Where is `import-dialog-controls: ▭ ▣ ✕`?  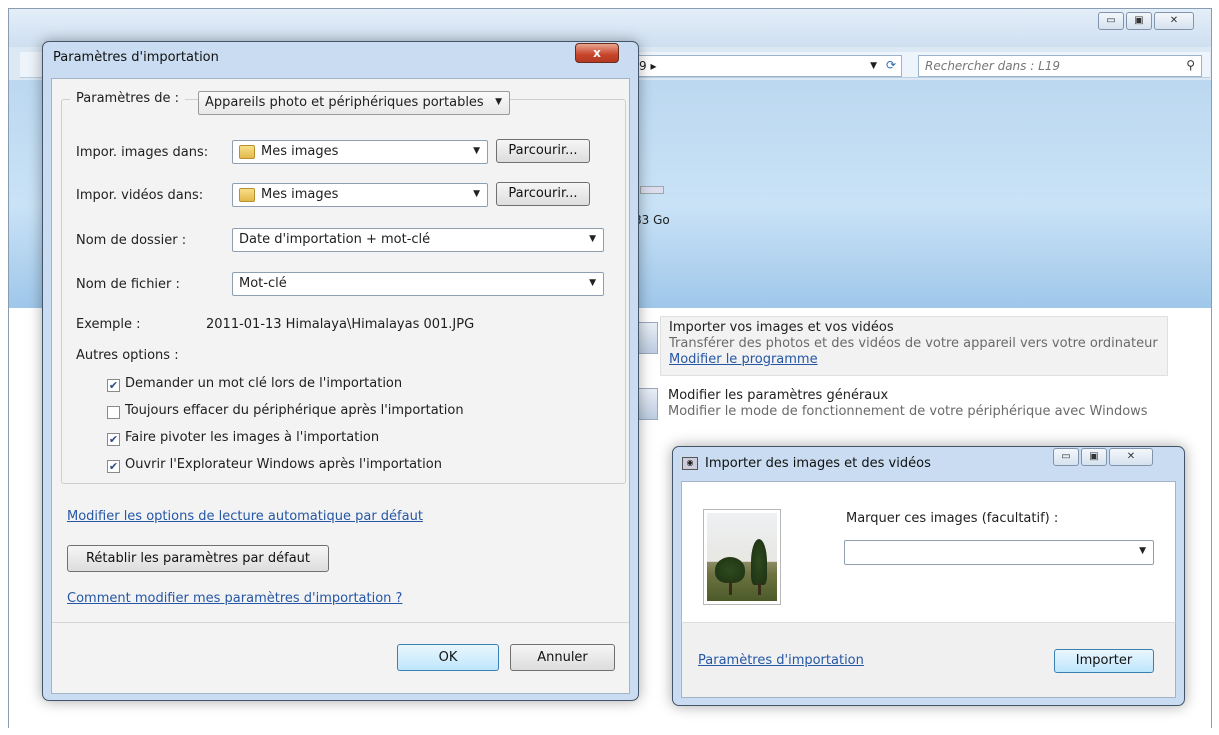
import-dialog-controls: ▭ ▣ ✕ is located at coordinates (1103, 457).